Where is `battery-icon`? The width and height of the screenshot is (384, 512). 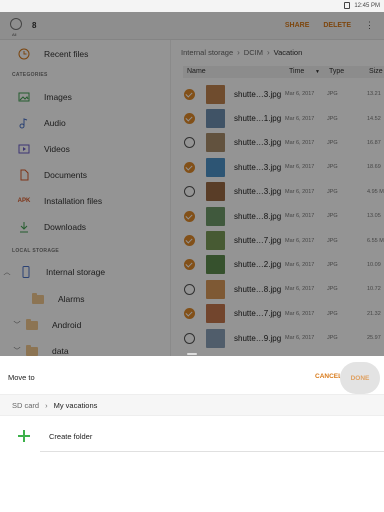 battery-icon is located at coordinates (347, 5).